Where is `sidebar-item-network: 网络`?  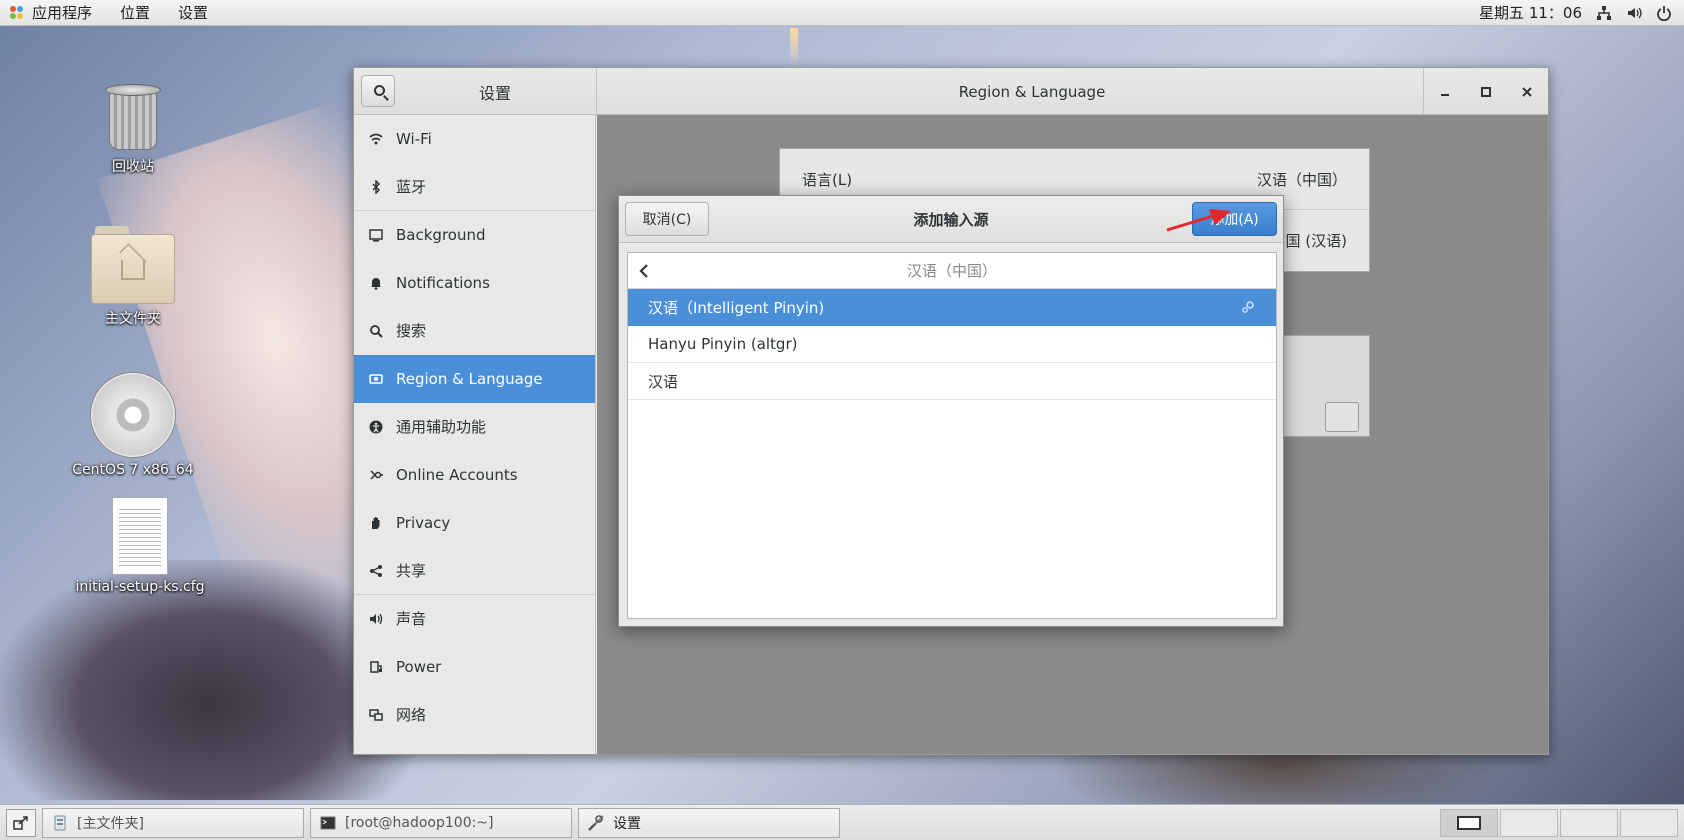 sidebar-item-network: 网络 is located at coordinates (474, 715).